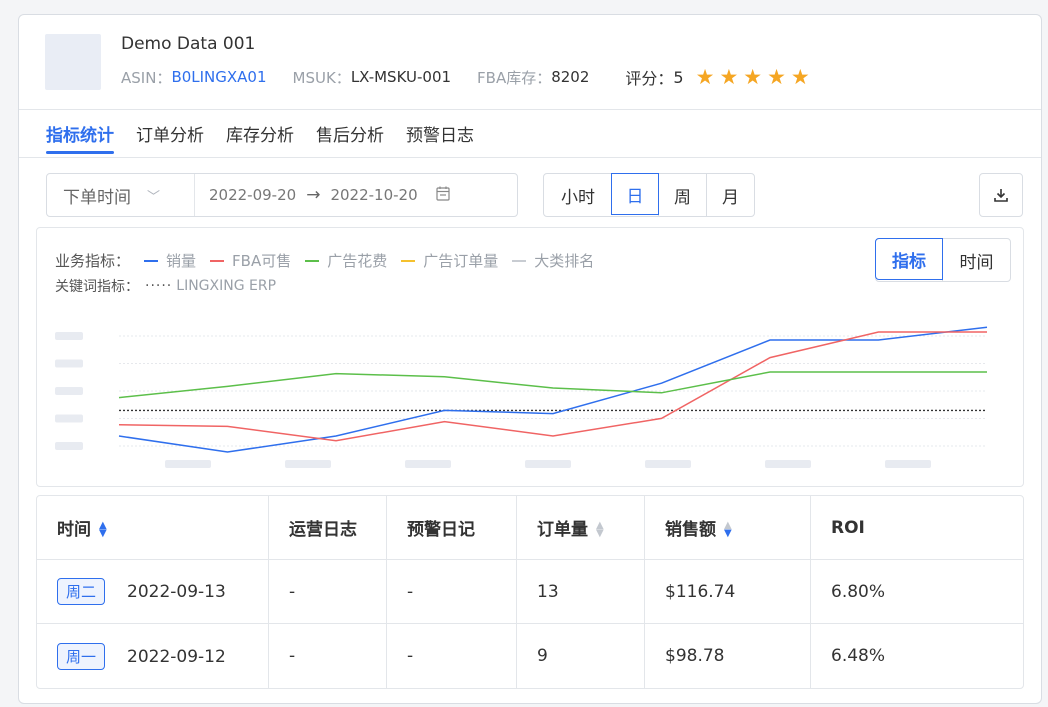 The height and width of the screenshot is (707, 1048). I want to click on tab-aftersales: 售后分析, so click(350, 137).